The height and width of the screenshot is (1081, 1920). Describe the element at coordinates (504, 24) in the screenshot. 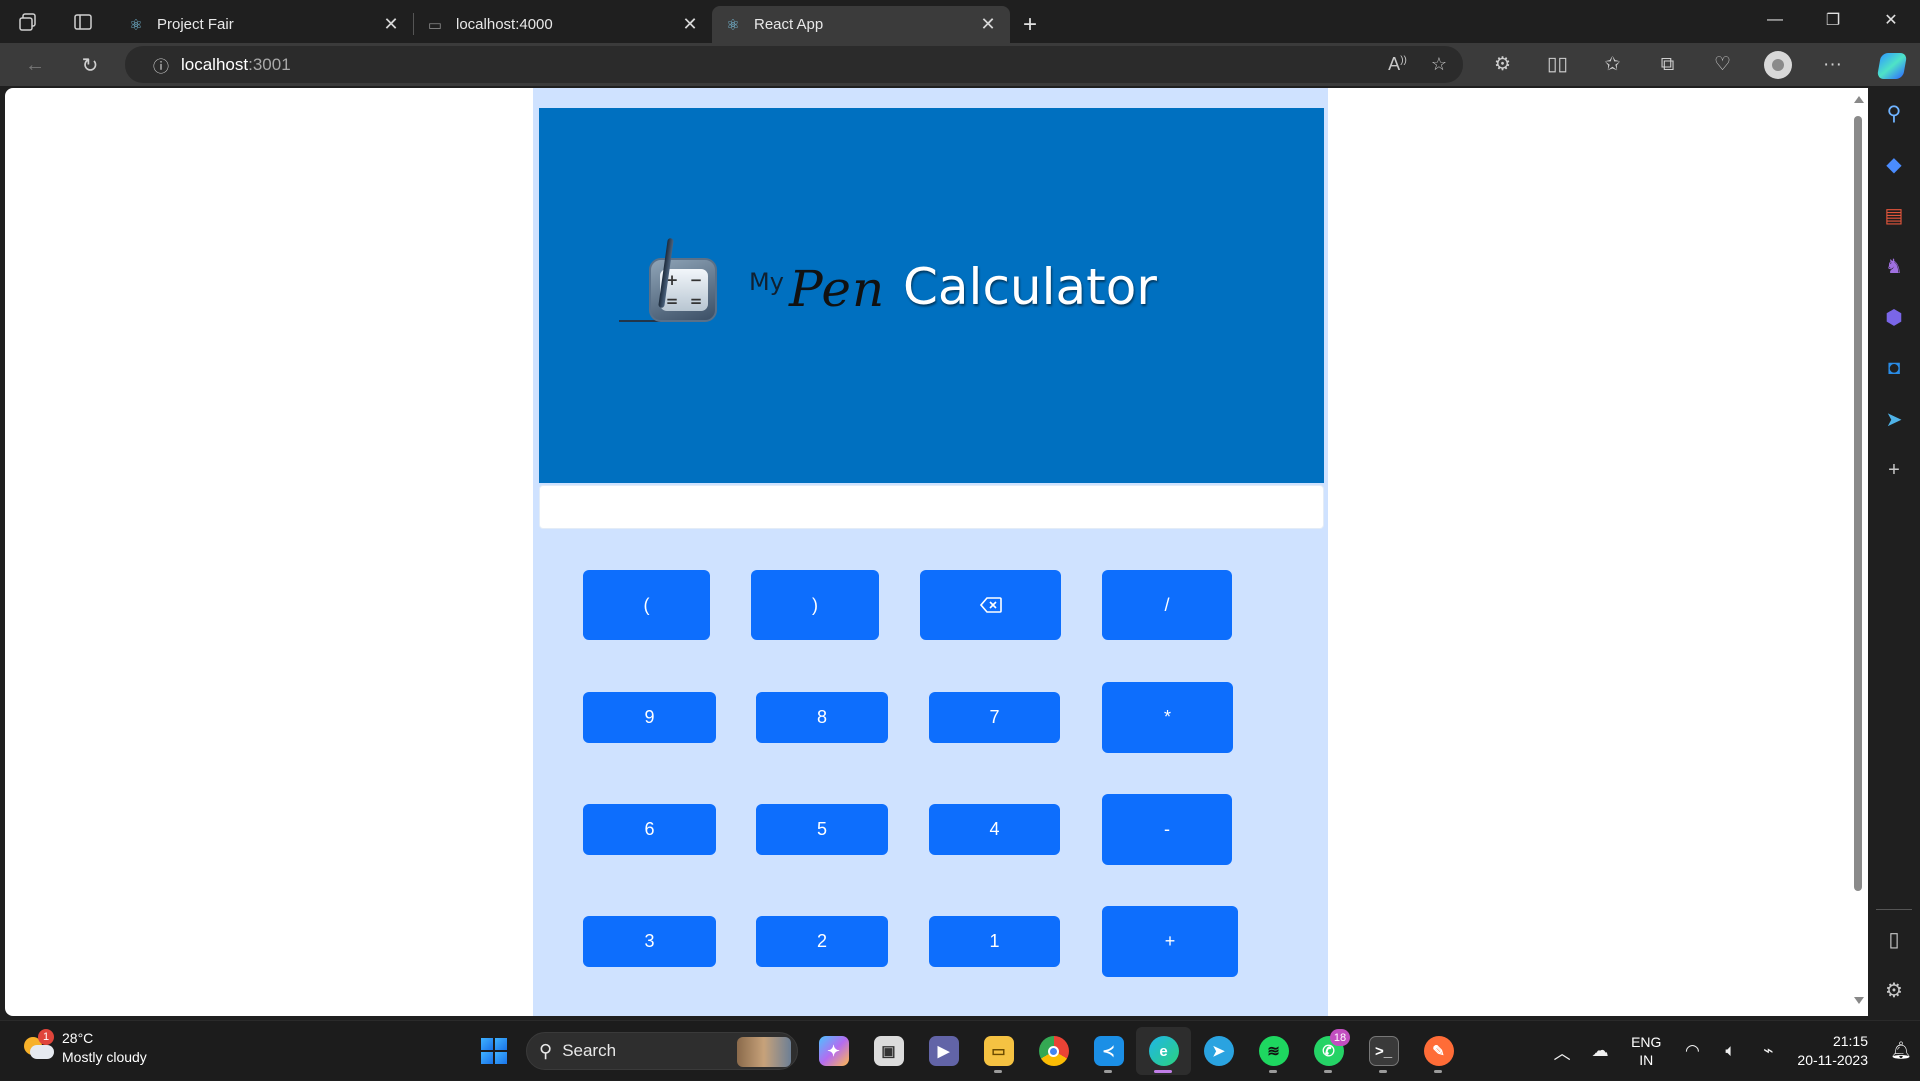

I see `tab-title: localhost:4000` at that location.